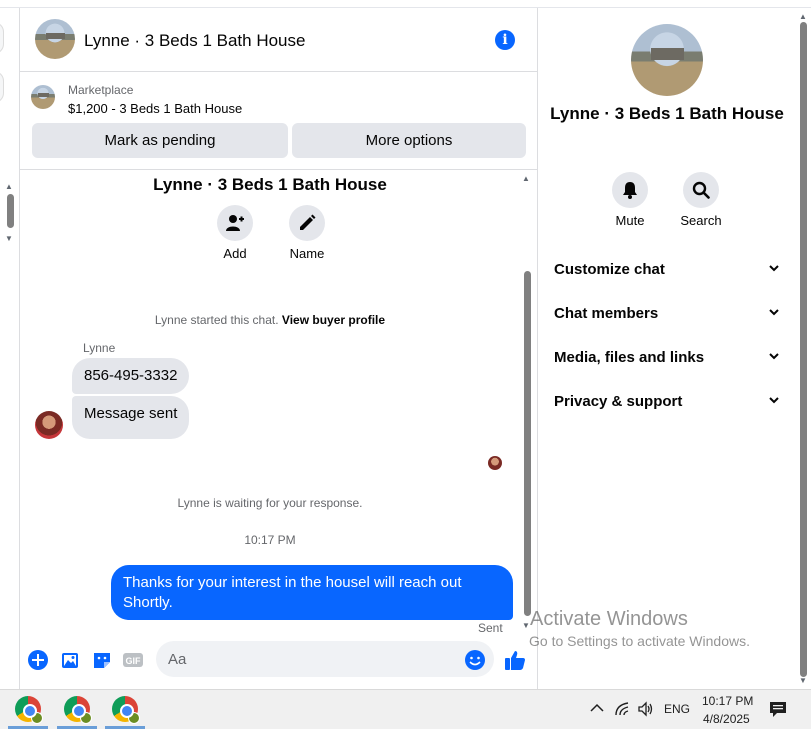  What do you see at coordinates (639, 641) in the screenshot?
I see `activate-windows-hint: Go to Settings to activate Windows.` at bounding box center [639, 641].